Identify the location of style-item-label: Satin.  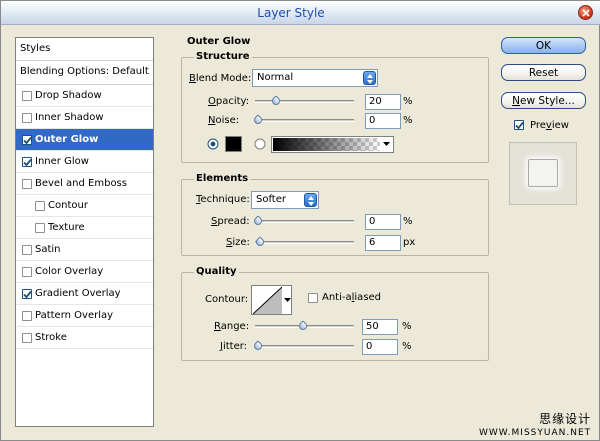
(48, 249).